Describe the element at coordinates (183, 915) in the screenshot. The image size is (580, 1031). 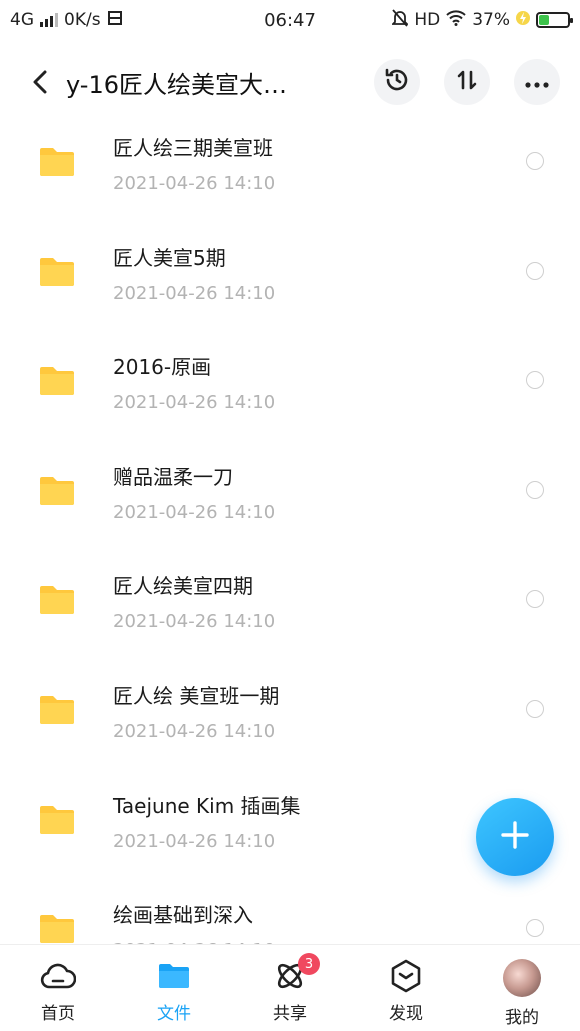
I see `file-name: 绘画基础到深入` at that location.